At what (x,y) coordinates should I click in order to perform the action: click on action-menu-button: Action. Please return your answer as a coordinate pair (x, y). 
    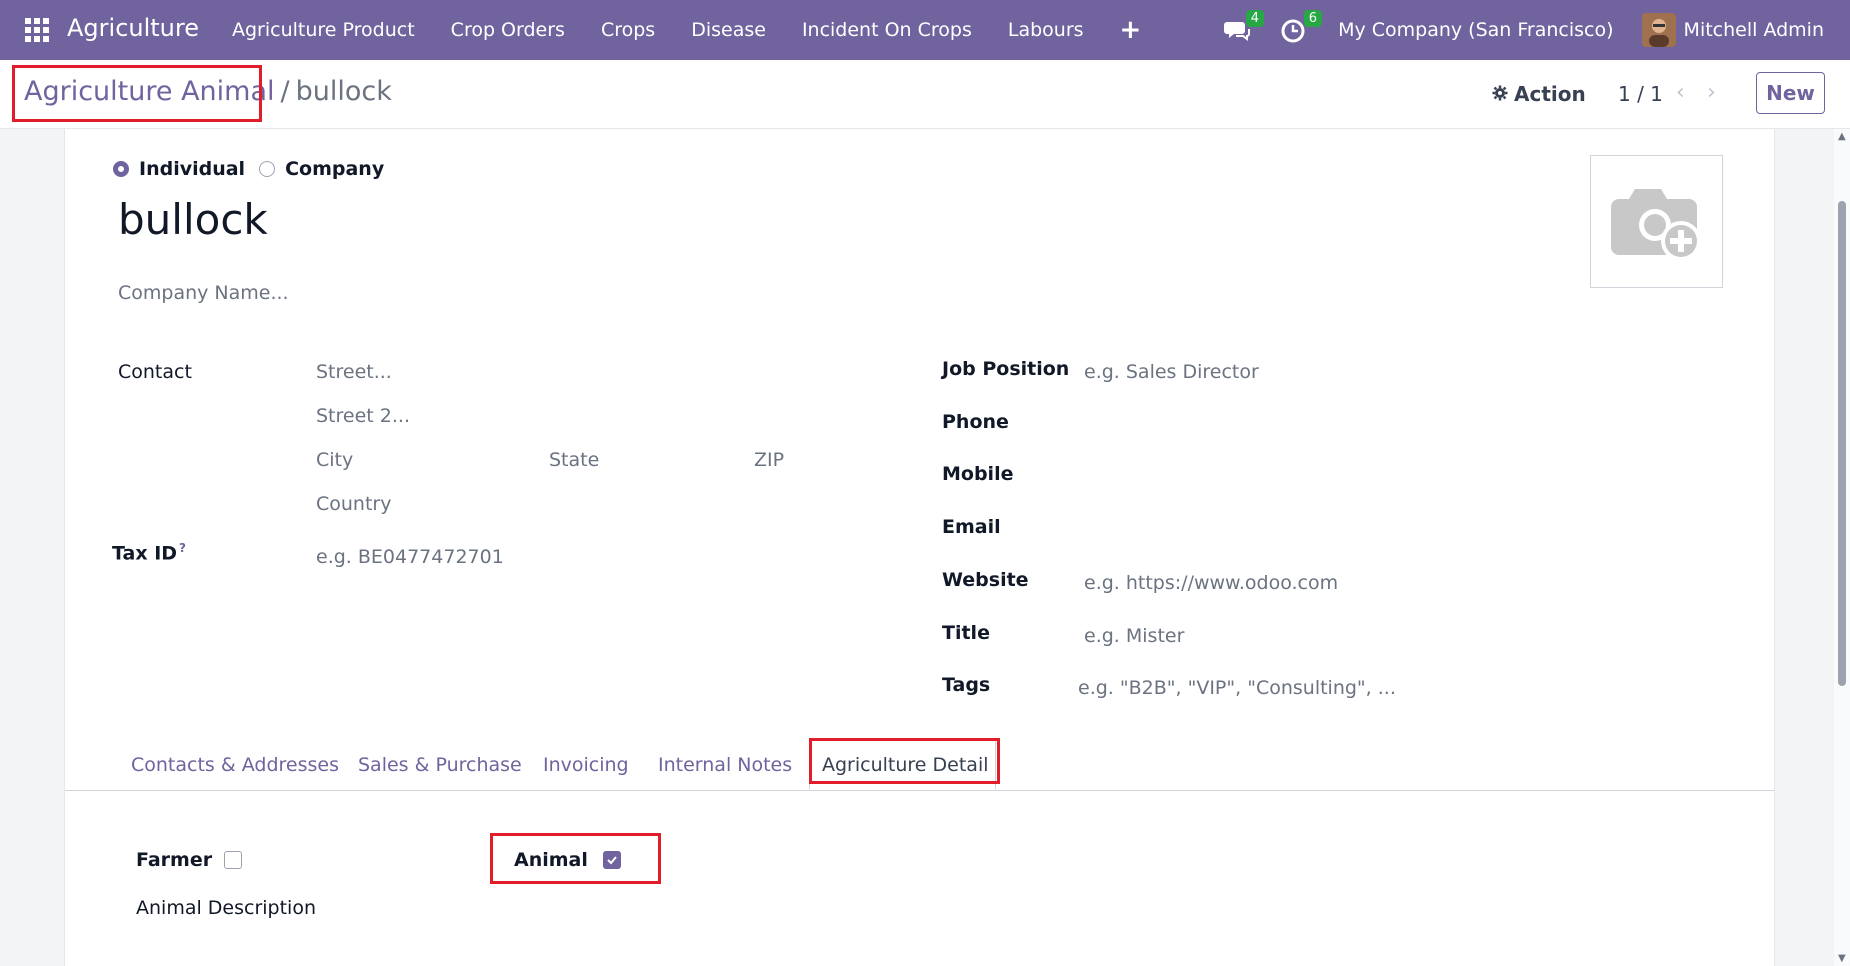
    Looking at the image, I should click on (1539, 94).